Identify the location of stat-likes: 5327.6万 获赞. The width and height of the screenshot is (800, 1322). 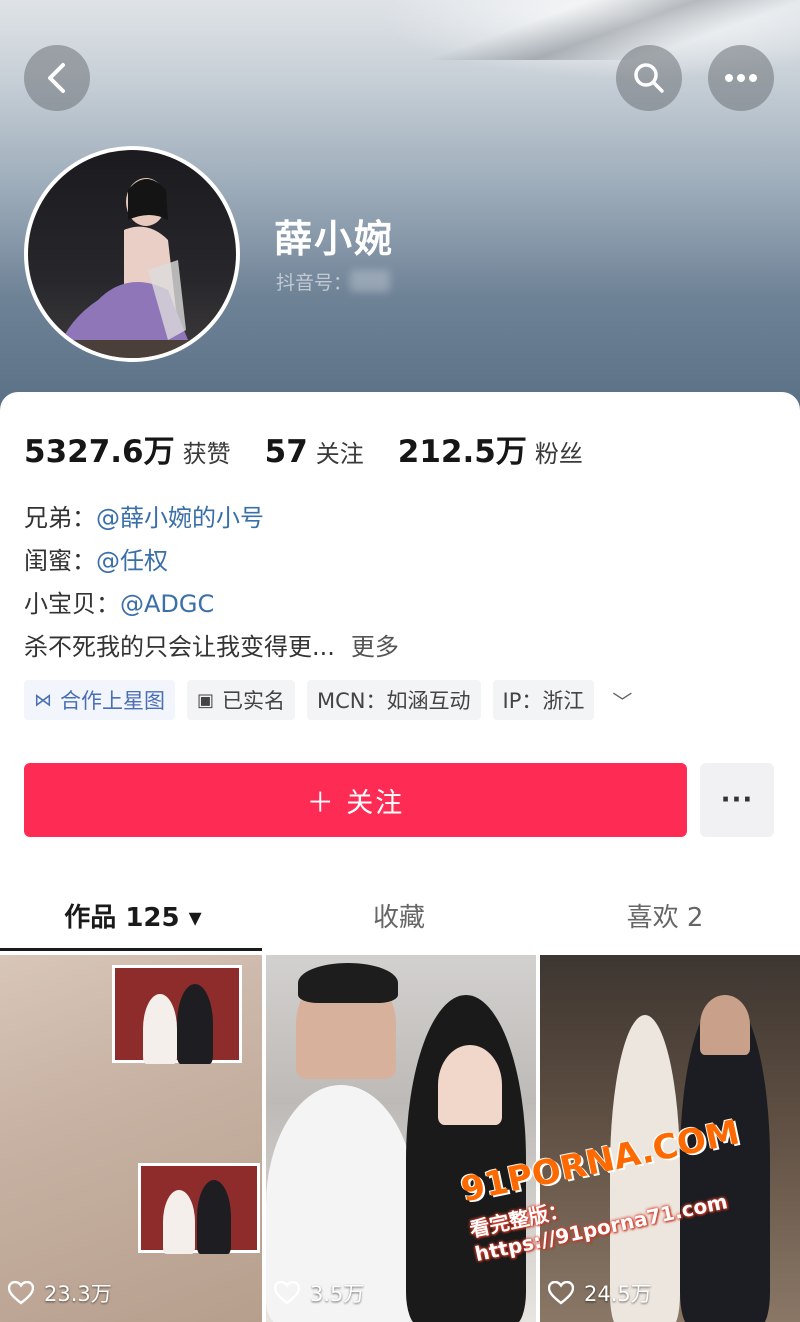
(127, 448).